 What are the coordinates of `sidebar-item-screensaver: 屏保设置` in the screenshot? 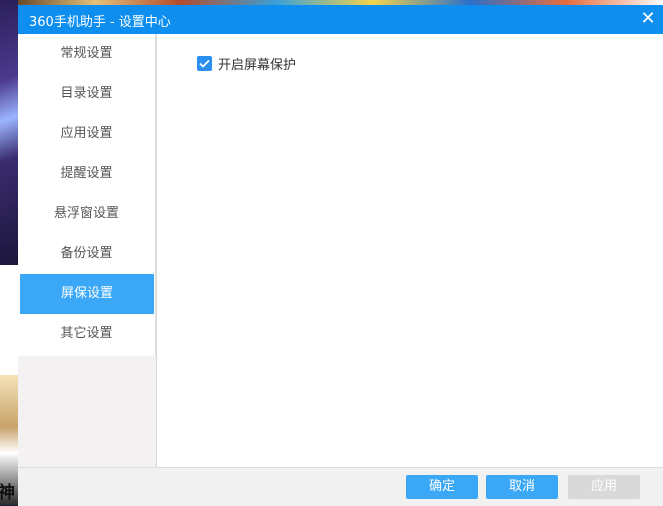 It's located at (87, 294).